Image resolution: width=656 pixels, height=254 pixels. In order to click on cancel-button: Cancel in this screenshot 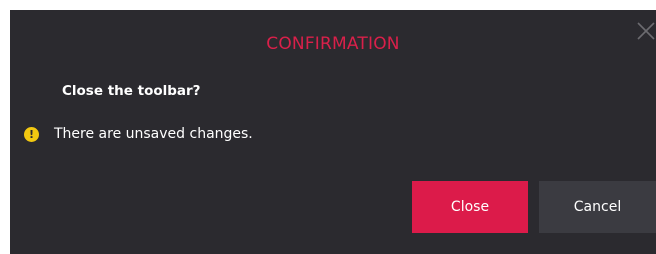, I will do `click(597, 207)`.